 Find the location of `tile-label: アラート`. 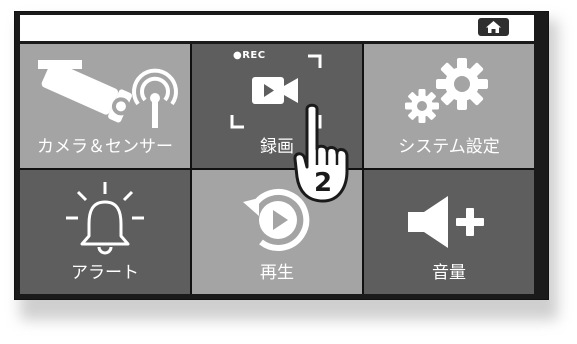

tile-label: アラート is located at coordinates (105, 273).